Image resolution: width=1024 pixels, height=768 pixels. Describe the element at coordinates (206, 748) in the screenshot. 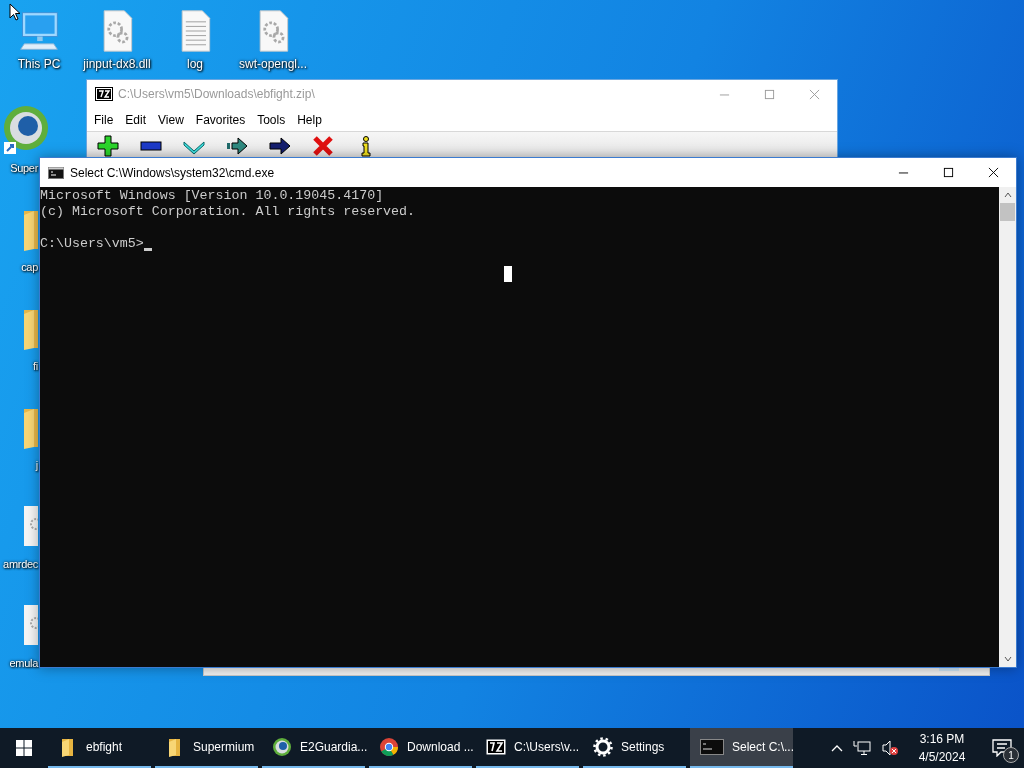

I see `taskbar-button: Supermium` at that location.